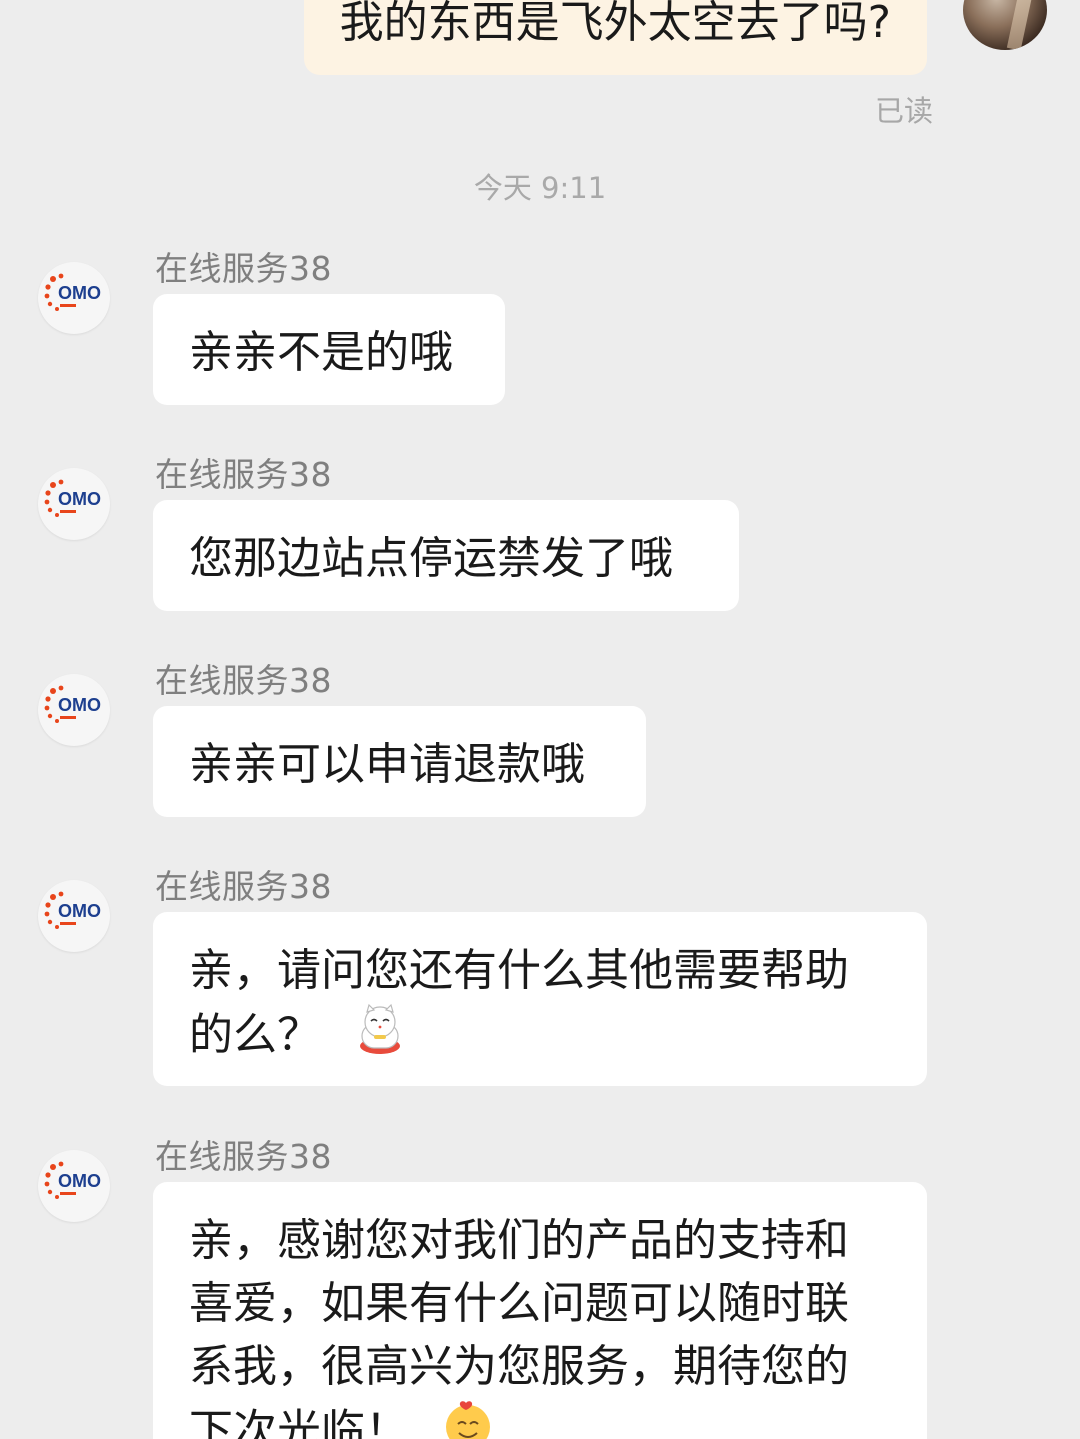  Describe the element at coordinates (468, 1418) in the screenshot. I see `smiling-face-with-hearts-icon` at that location.